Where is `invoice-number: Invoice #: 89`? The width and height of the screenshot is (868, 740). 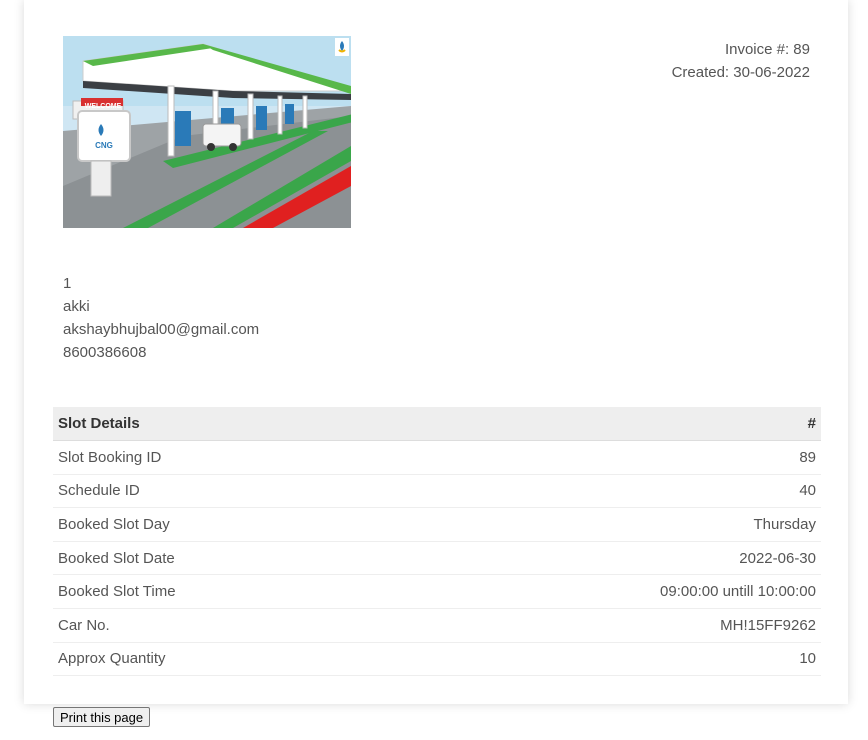 invoice-number: Invoice #: 89 is located at coordinates (767, 49).